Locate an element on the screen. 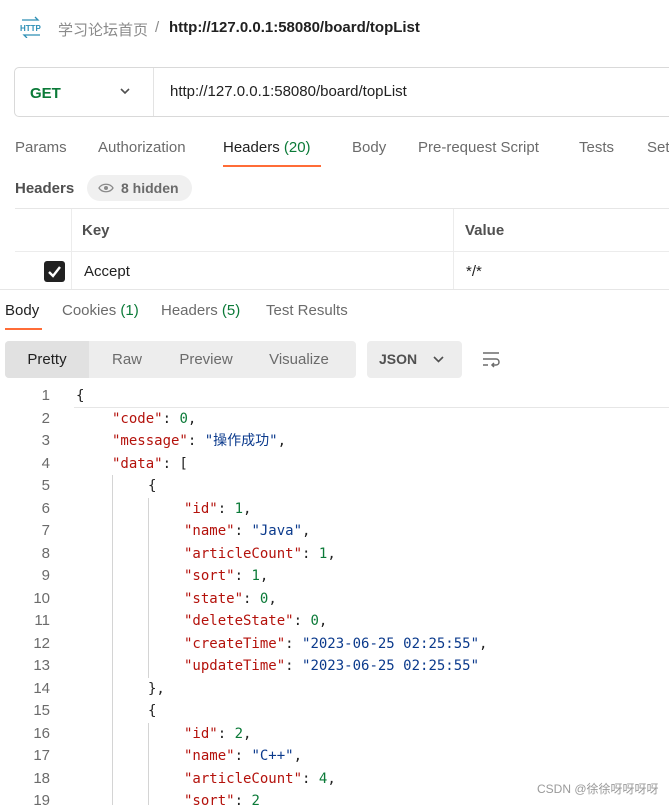 The height and width of the screenshot is (805, 669). method-select: GET is located at coordinates (84, 92).